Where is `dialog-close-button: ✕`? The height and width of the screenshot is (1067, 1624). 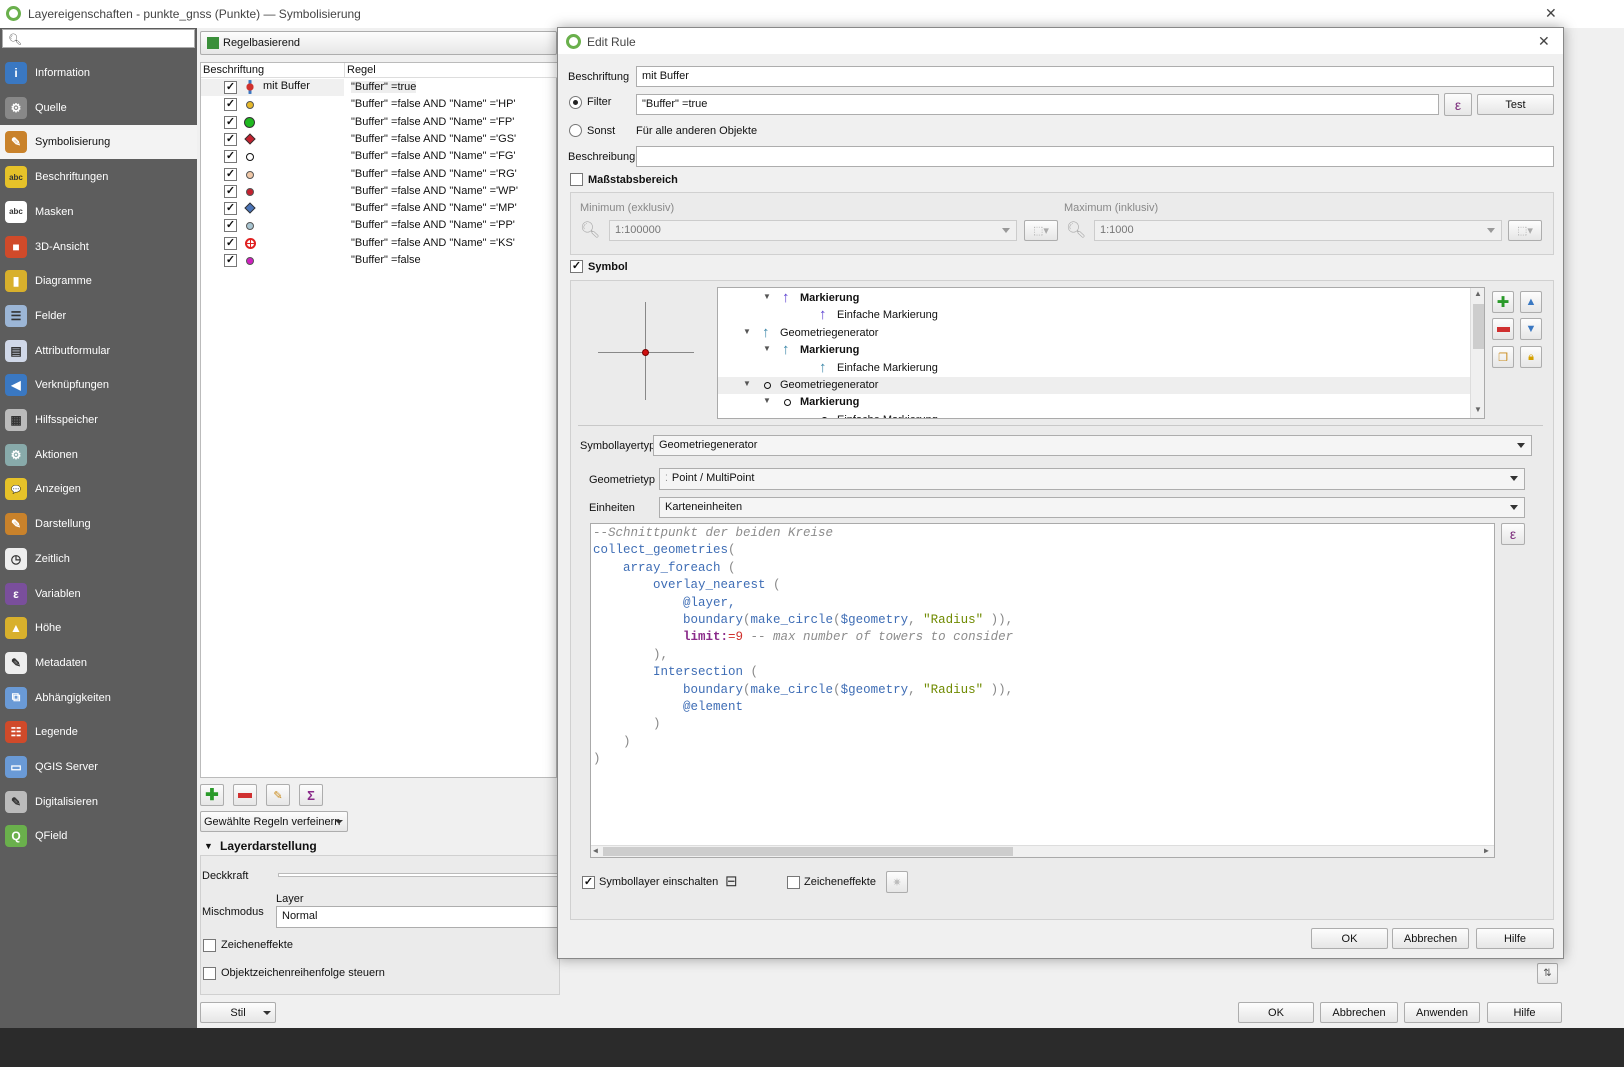 dialog-close-button: ✕ is located at coordinates (1544, 41).